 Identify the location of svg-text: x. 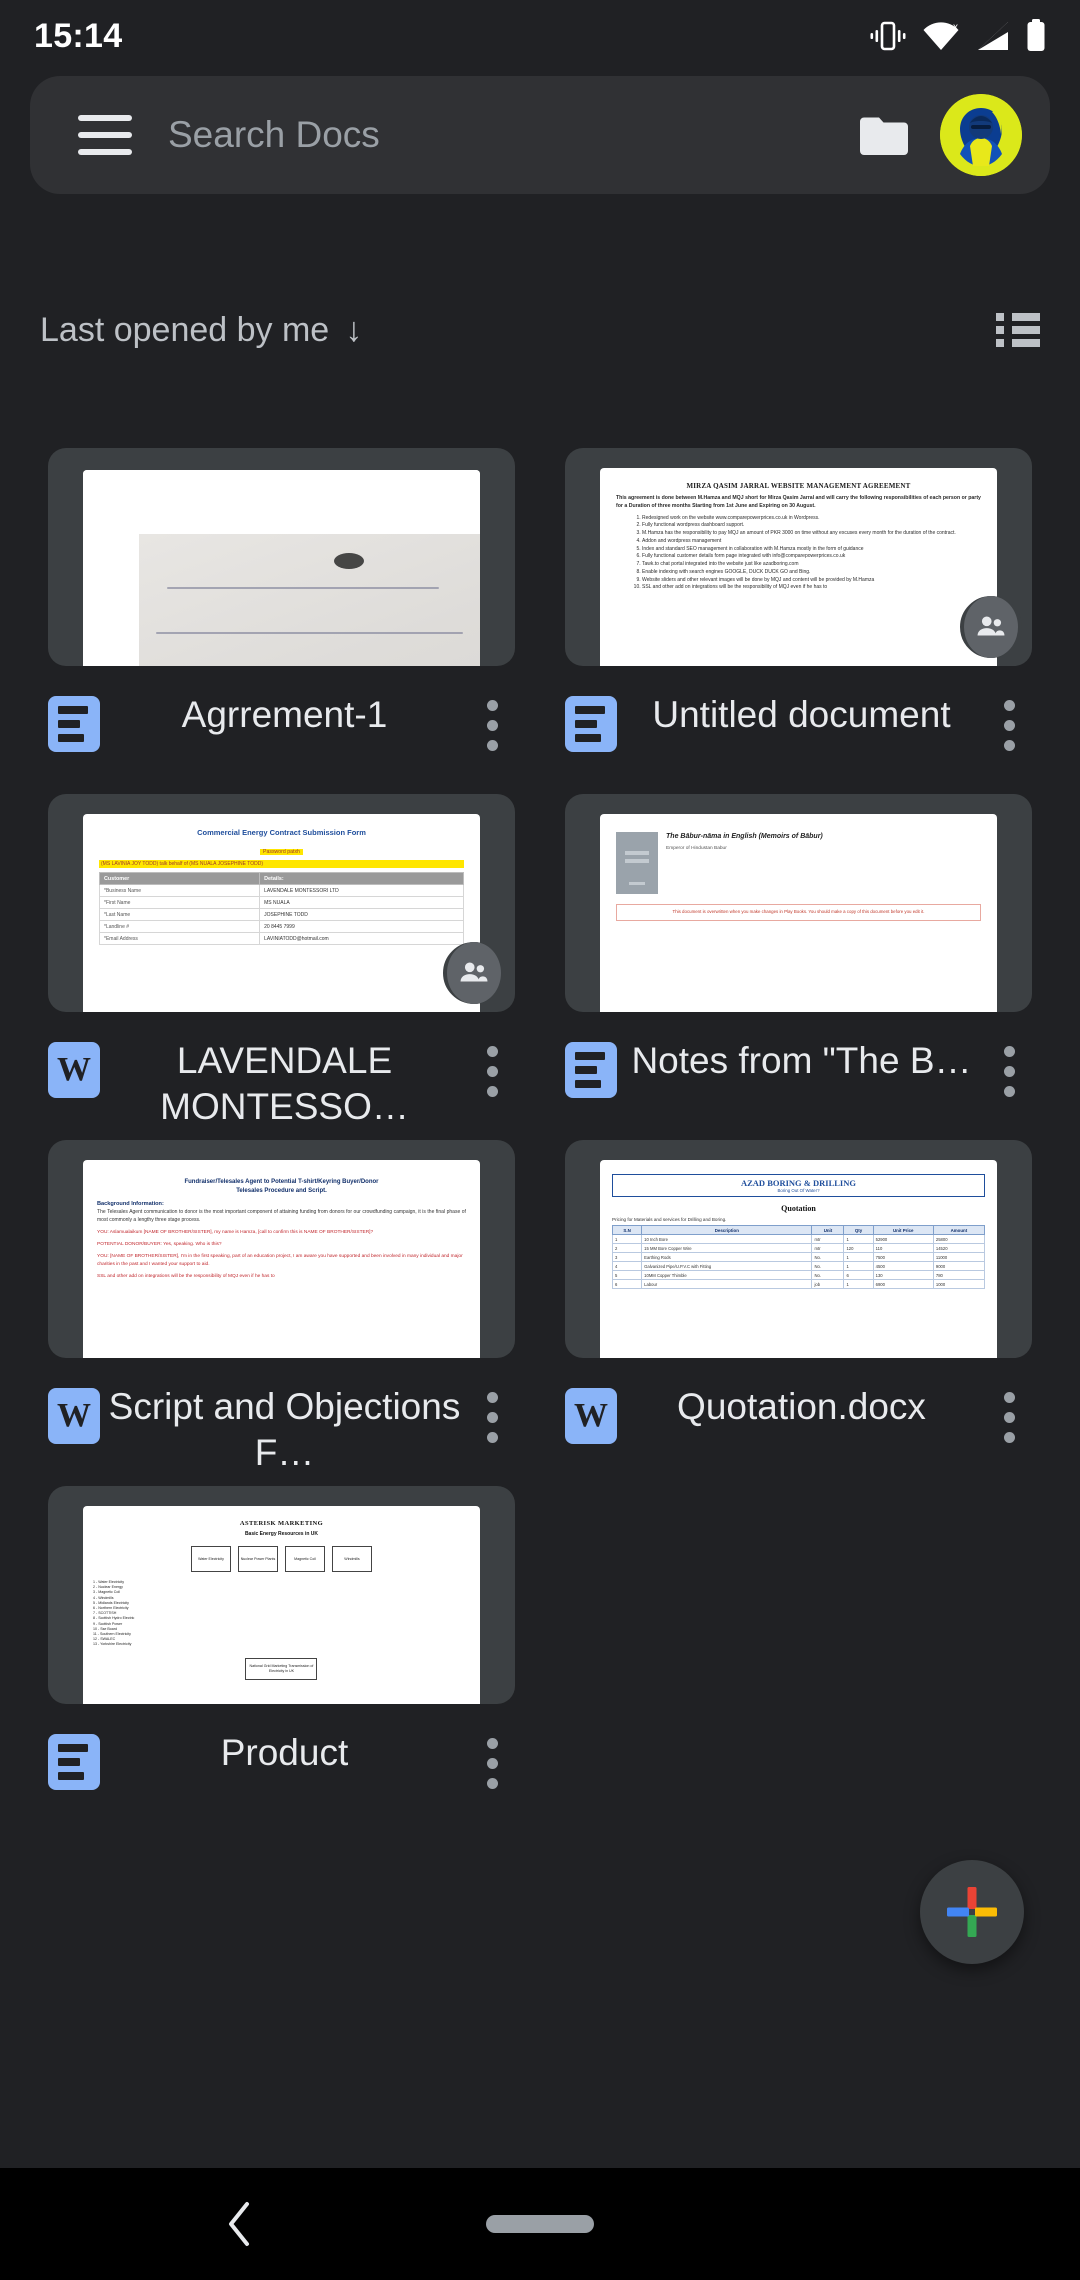
(955, 27).